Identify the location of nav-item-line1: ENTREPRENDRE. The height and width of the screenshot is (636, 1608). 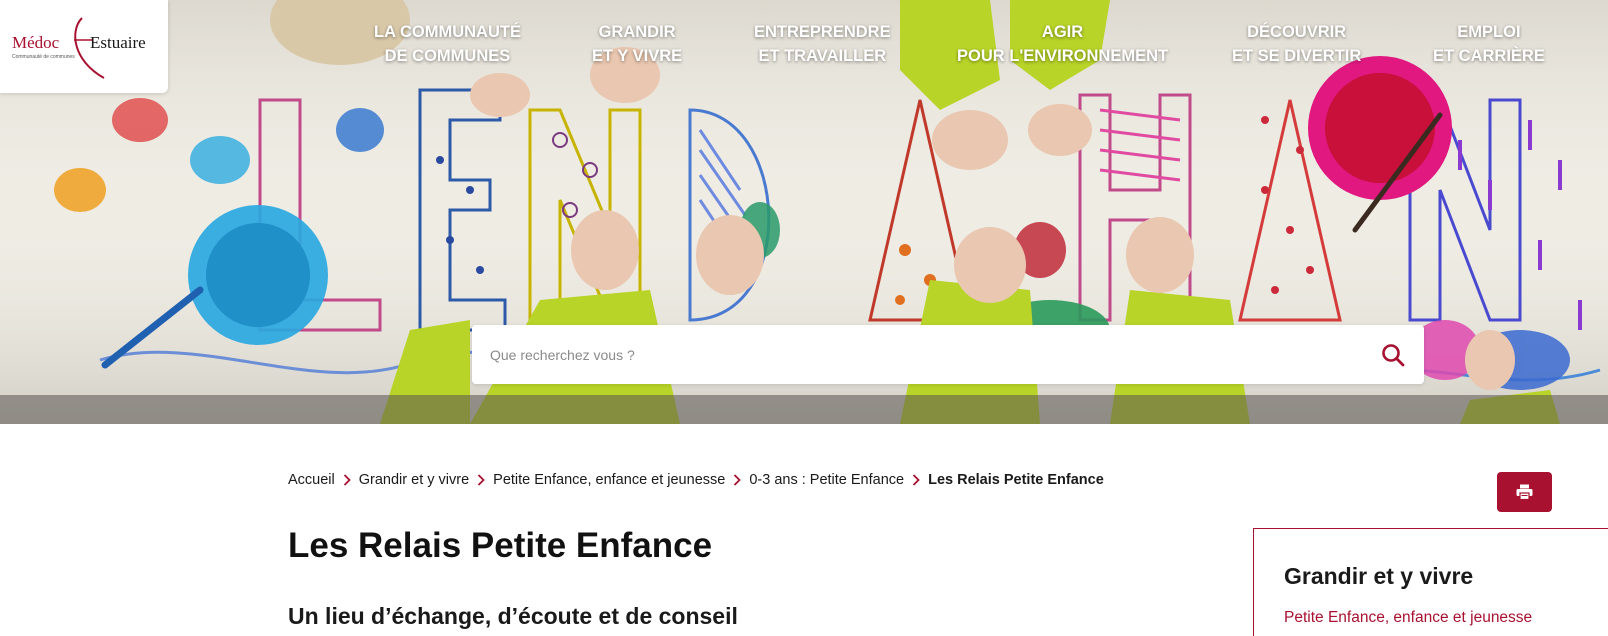
(822, 32).